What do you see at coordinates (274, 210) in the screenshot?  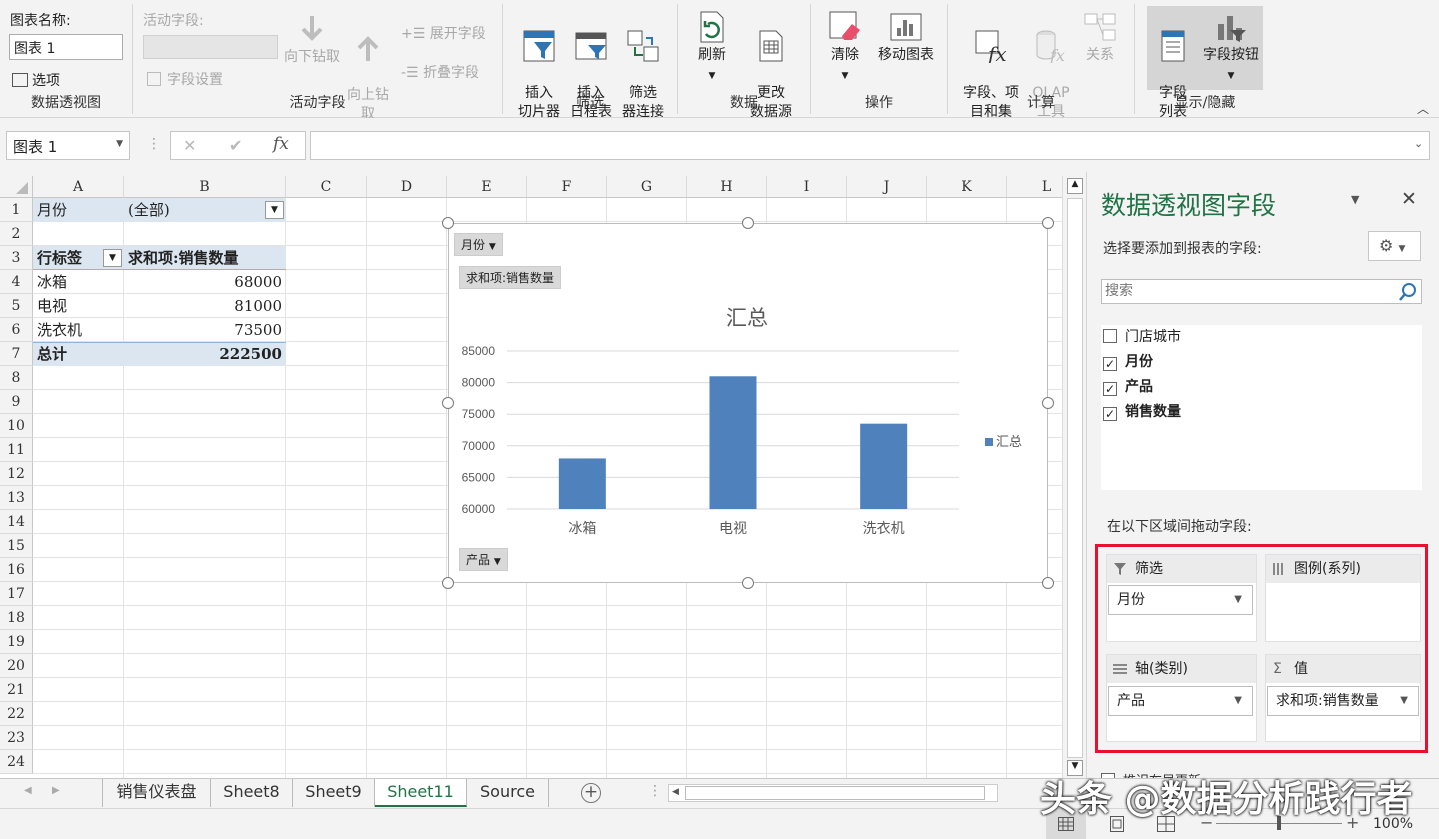 I see `pivot-filter-dropdown-icon: ▼` at bounding box center [274, 210].